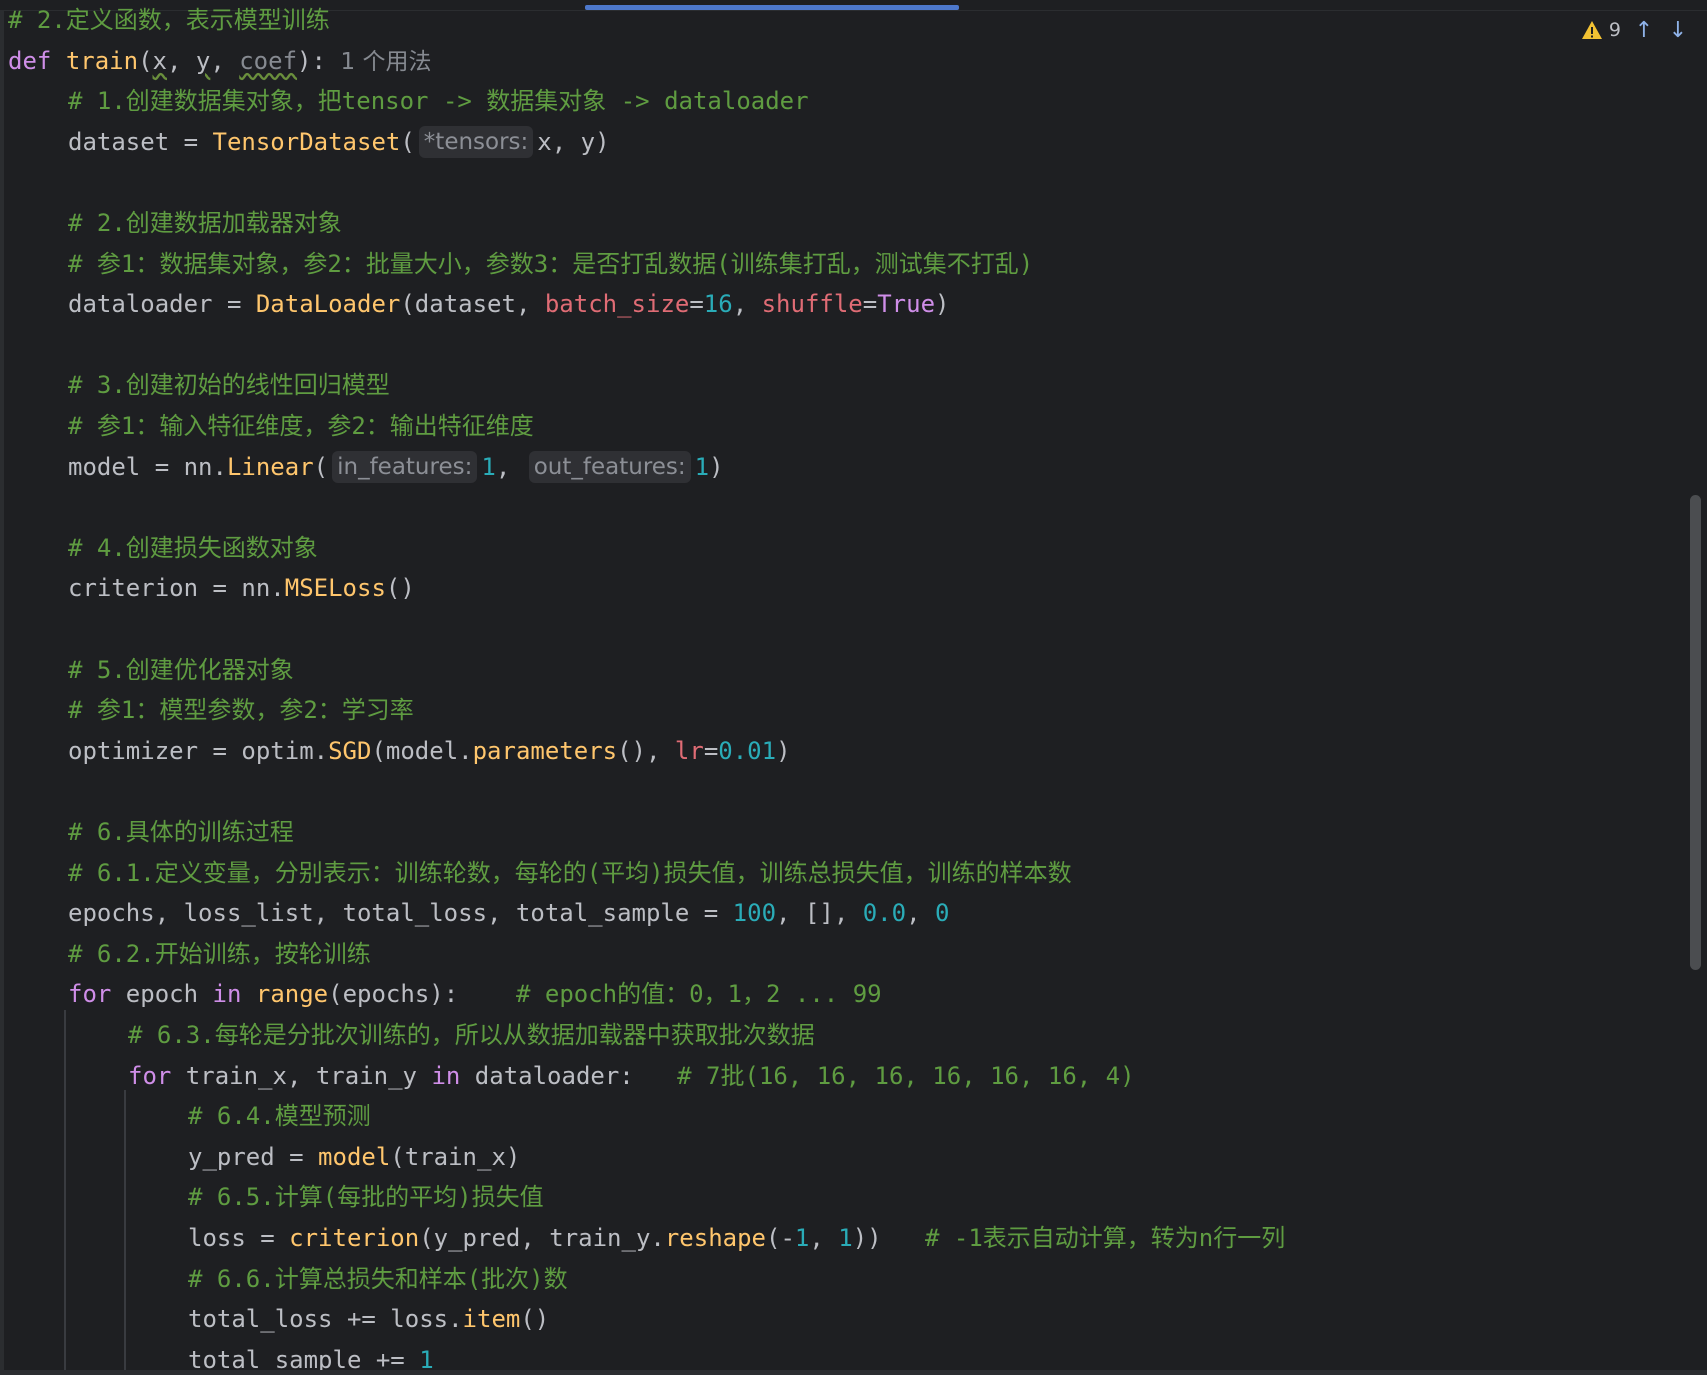 The width and height of the screenshot is (1707, 1375). I want to click on code-line: # 参1：模型参数，参2：学习率, so click(241, 710).